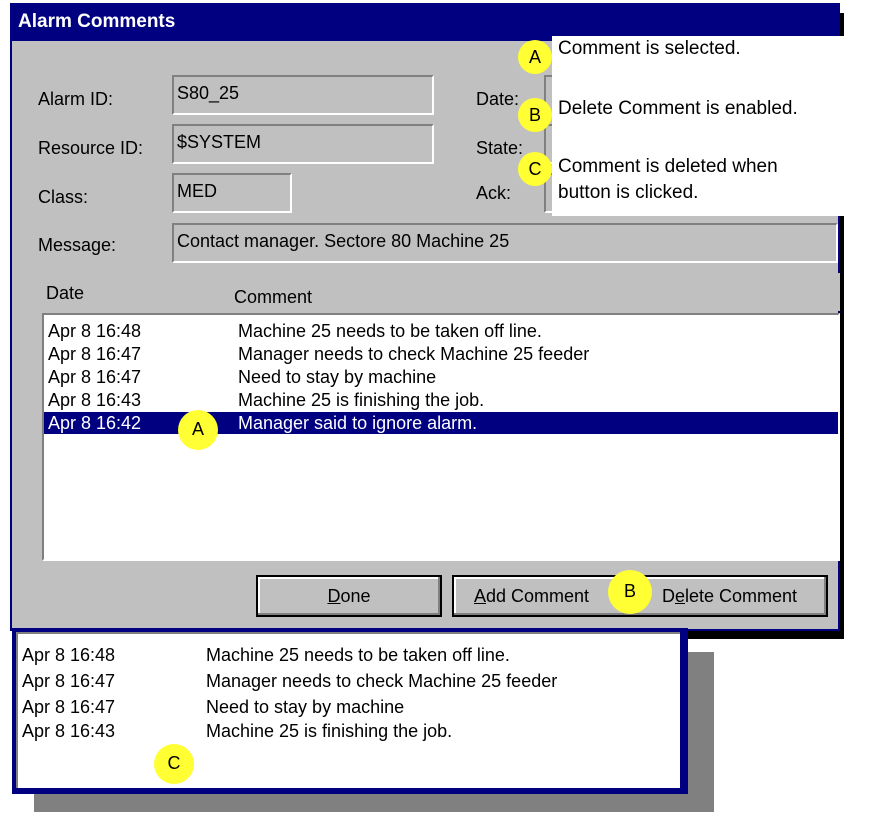 Image resolution: width=877 pixels, height=816 pixels. Describe the element at coordinates (77, 245) in the screenshot. I see `message-label: Message:` at that location.